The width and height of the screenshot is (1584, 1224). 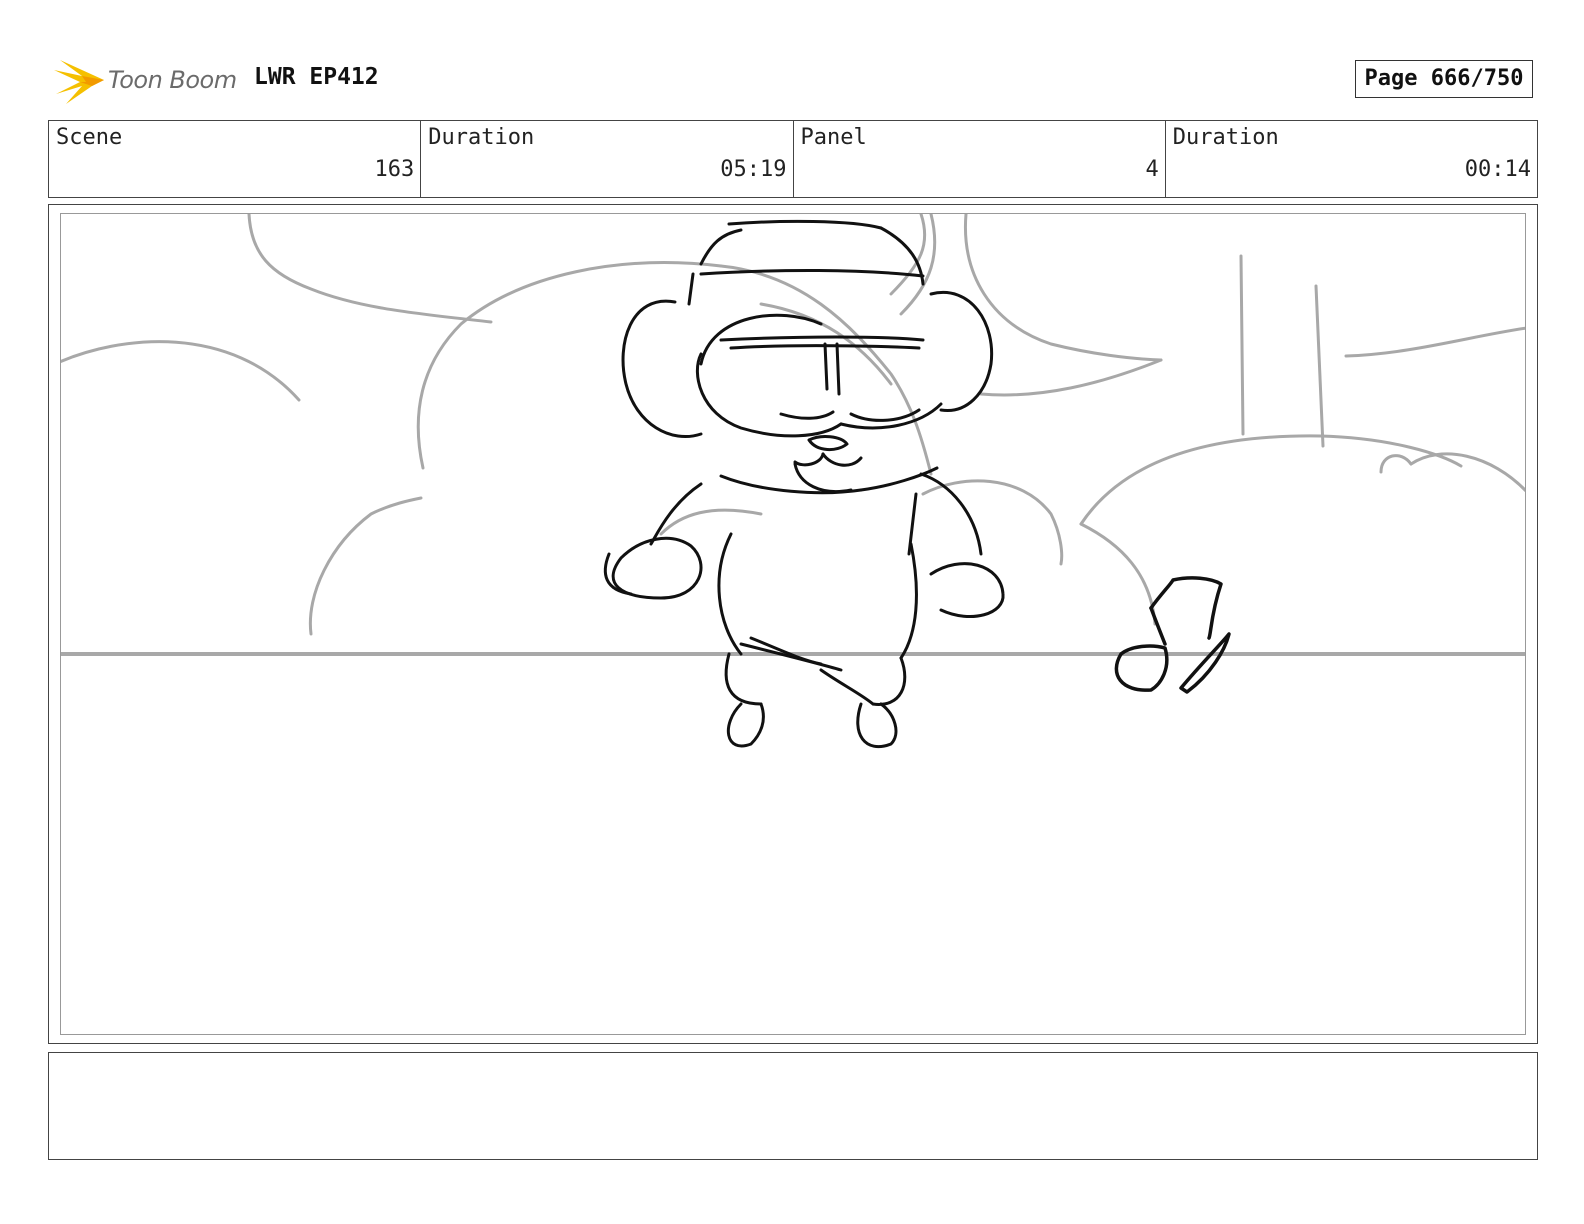 What do you see at coordinates (1152, 169) in the screenshot?
I see `panel-value: 4` at bounding box center [1152, 169].